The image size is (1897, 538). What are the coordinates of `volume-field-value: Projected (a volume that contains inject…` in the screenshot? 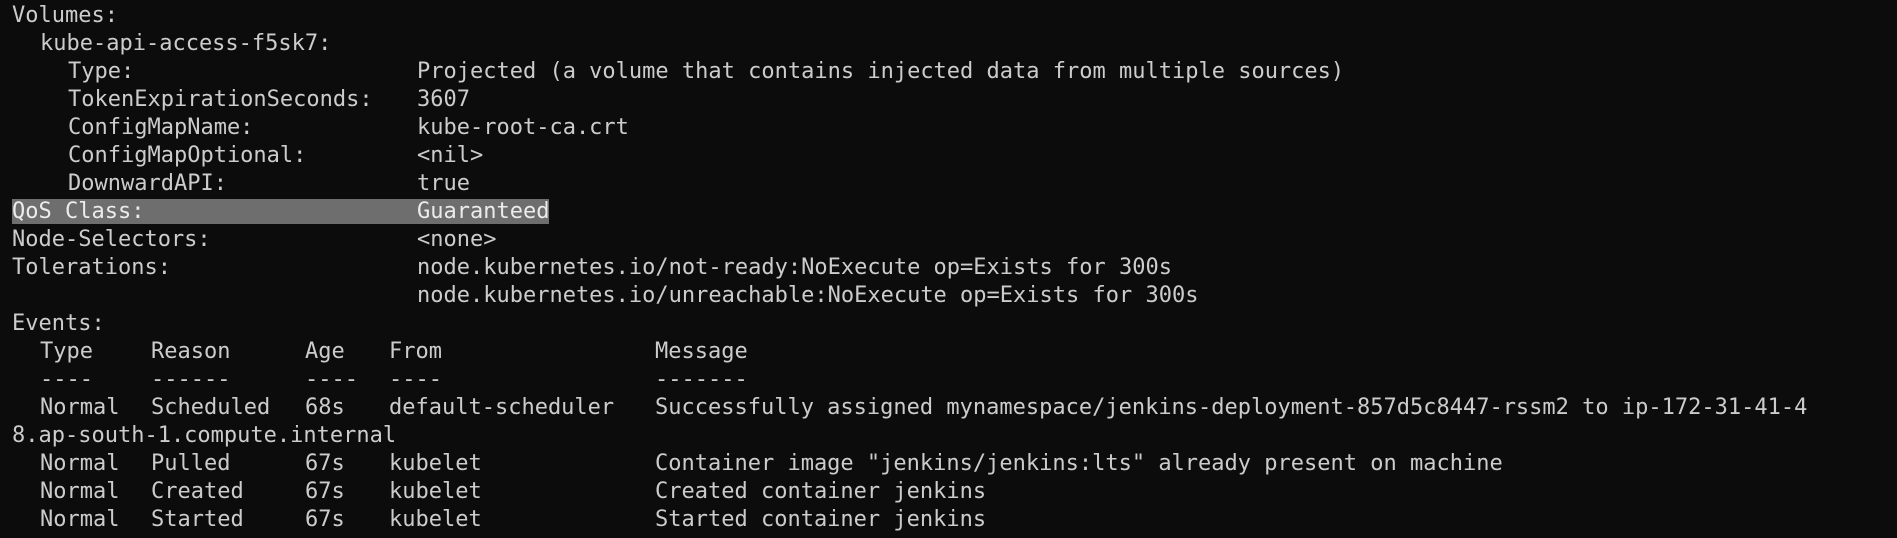 It's located at (881, 71).